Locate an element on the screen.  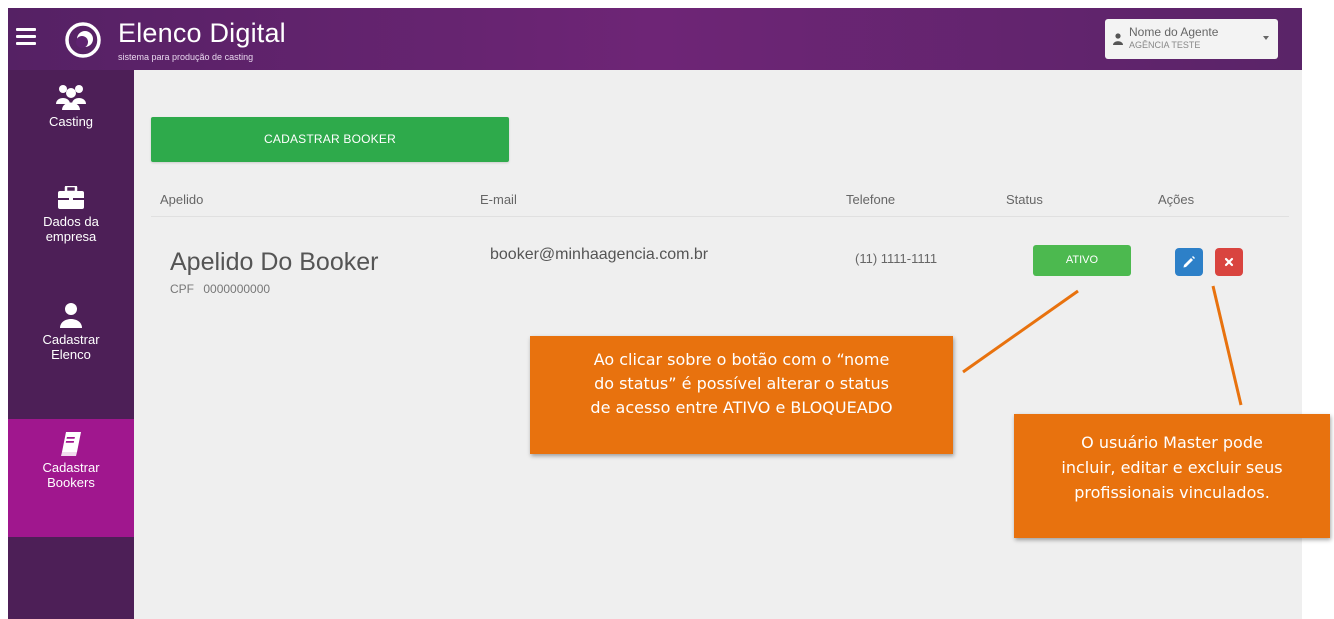
callout-text-line: profissionais vinculados. is located at coordinates (1172, 492).